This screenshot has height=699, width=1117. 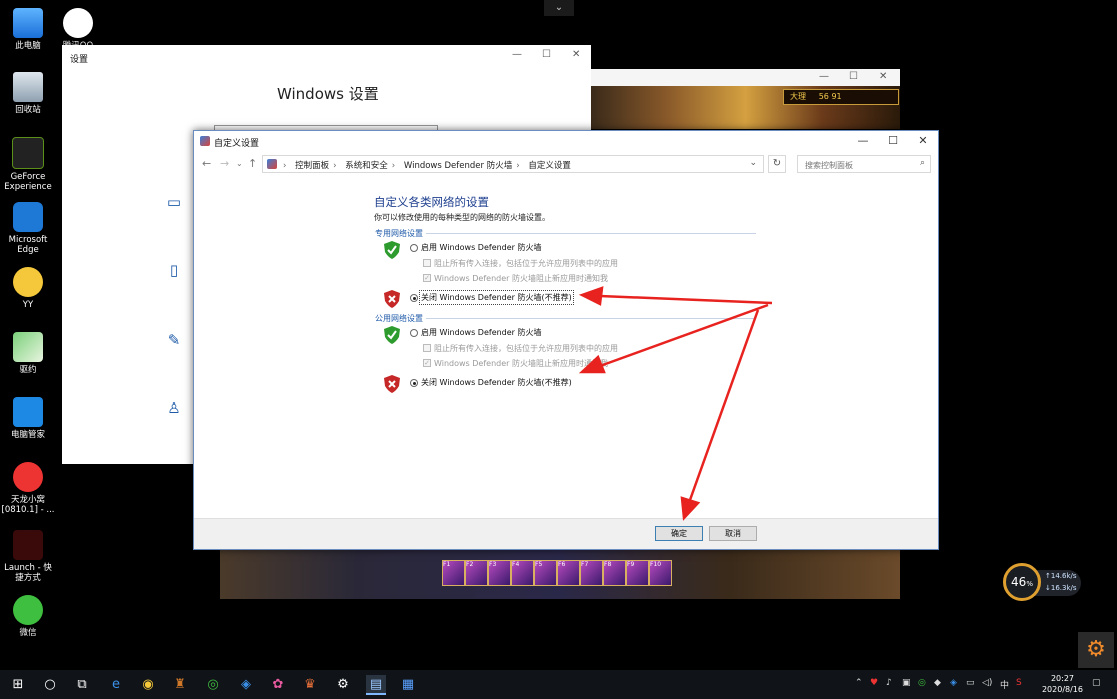 I want to click on tray-chevron-up-icon: ⌃, so click(x=859, y=683).